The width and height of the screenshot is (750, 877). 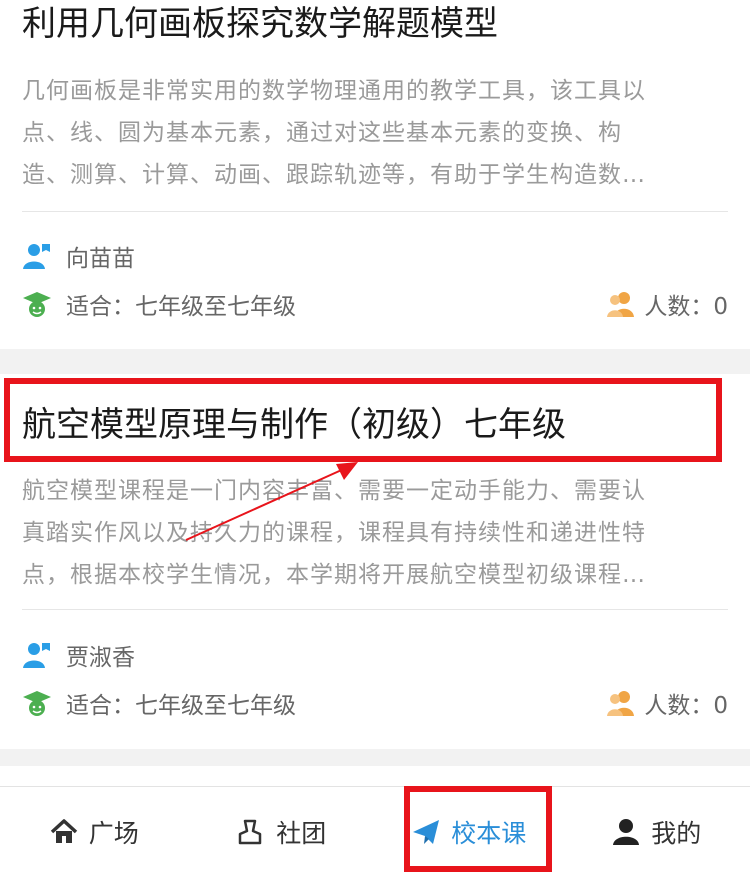 I want to click on teacher-name: 向苗苗, so click(x=100, y=259).